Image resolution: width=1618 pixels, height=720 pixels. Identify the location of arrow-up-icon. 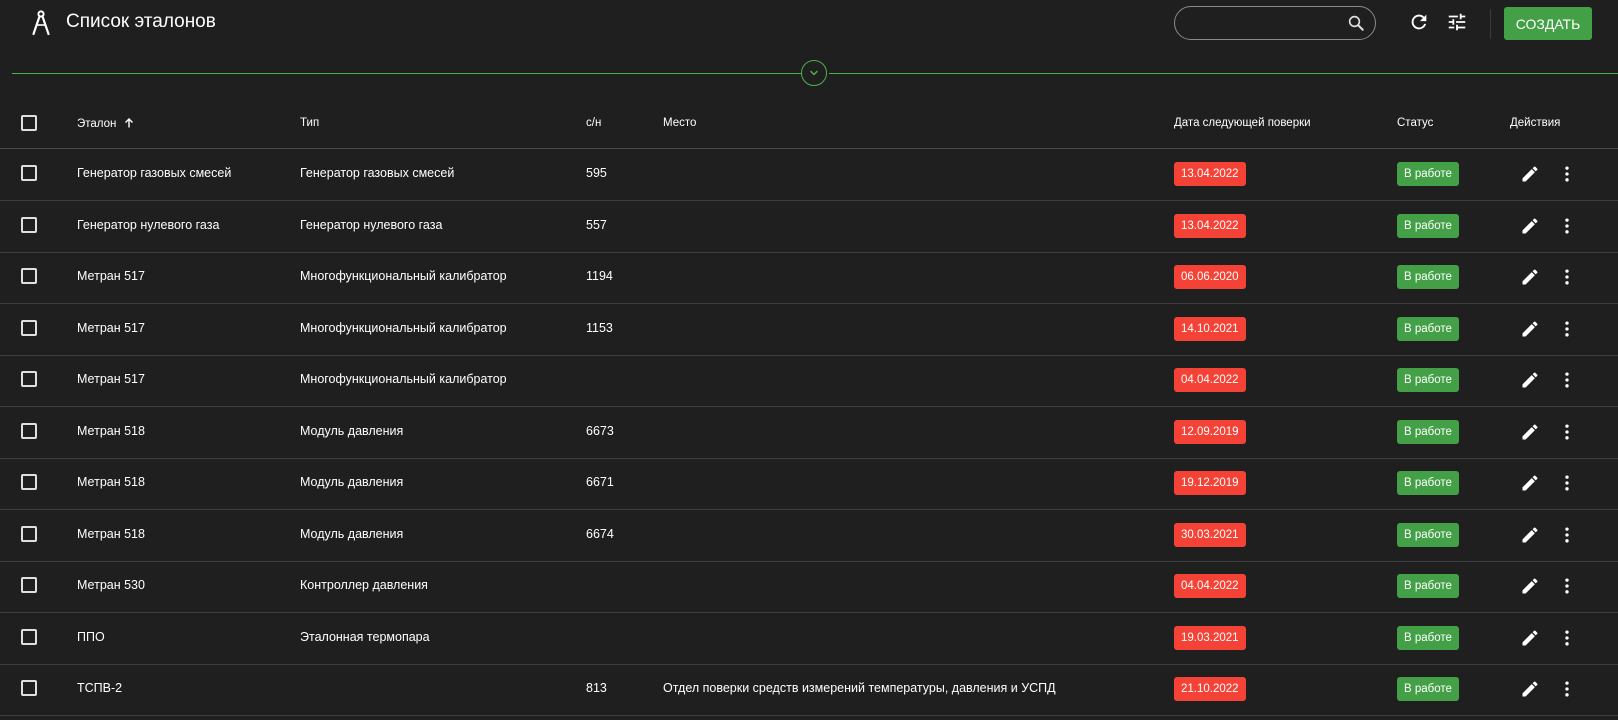
(128, 123).